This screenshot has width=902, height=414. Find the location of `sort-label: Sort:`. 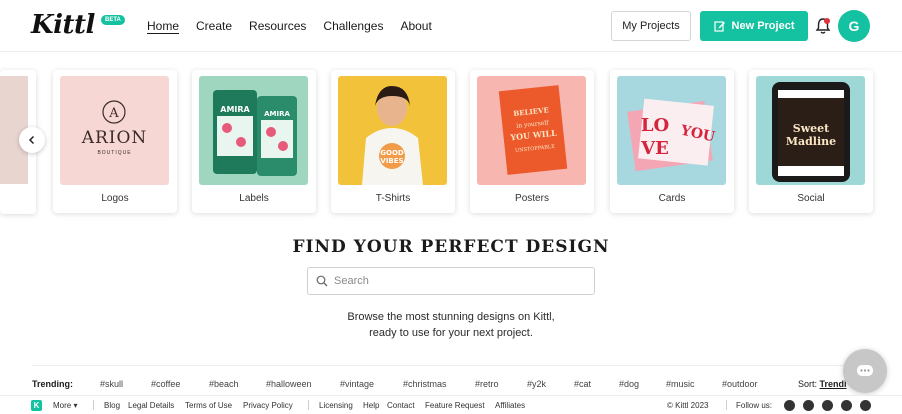

sort-label: Sort: is located at coordinates (808, 384).